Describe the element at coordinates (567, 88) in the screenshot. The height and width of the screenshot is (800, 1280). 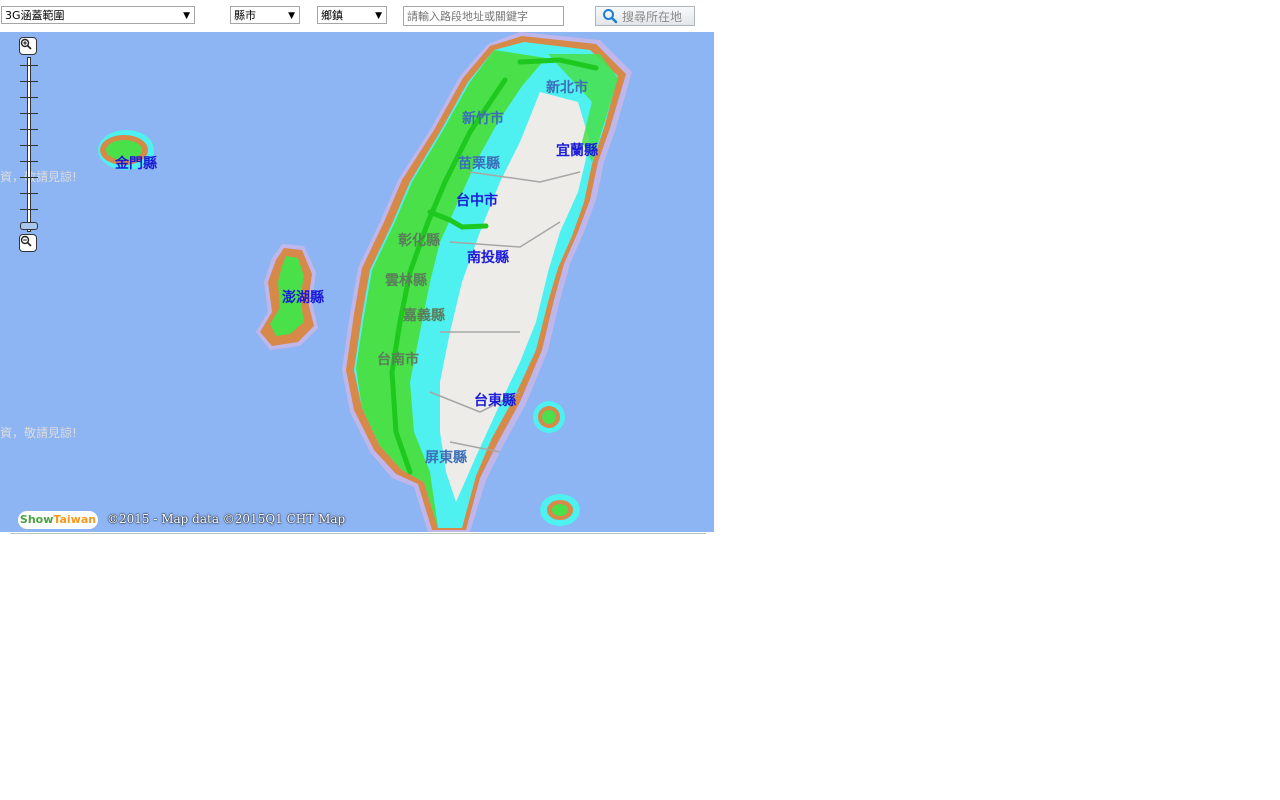
I see `label-xinbei: 新北市` at that location.